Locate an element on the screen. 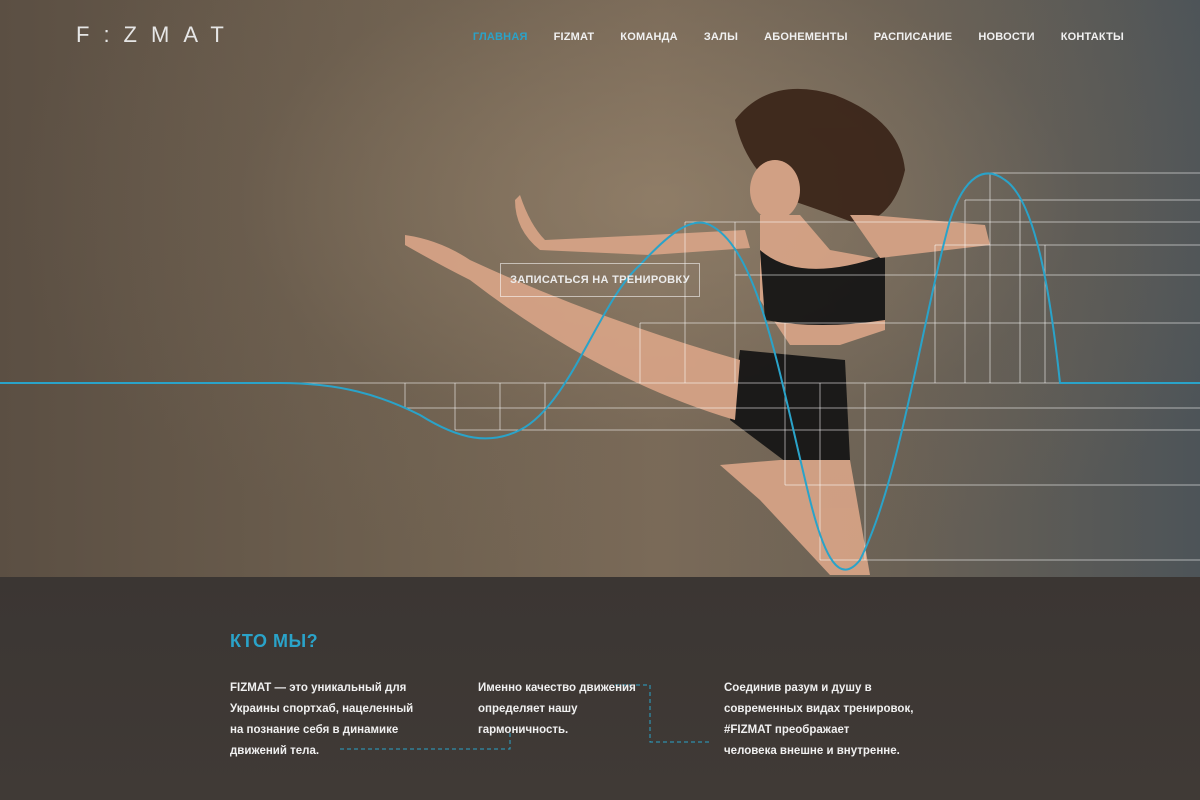 The width and height of the screenshot is (1200, 800). nav-item-news: НОВОСТИ is located at coordinates (1006, 37).